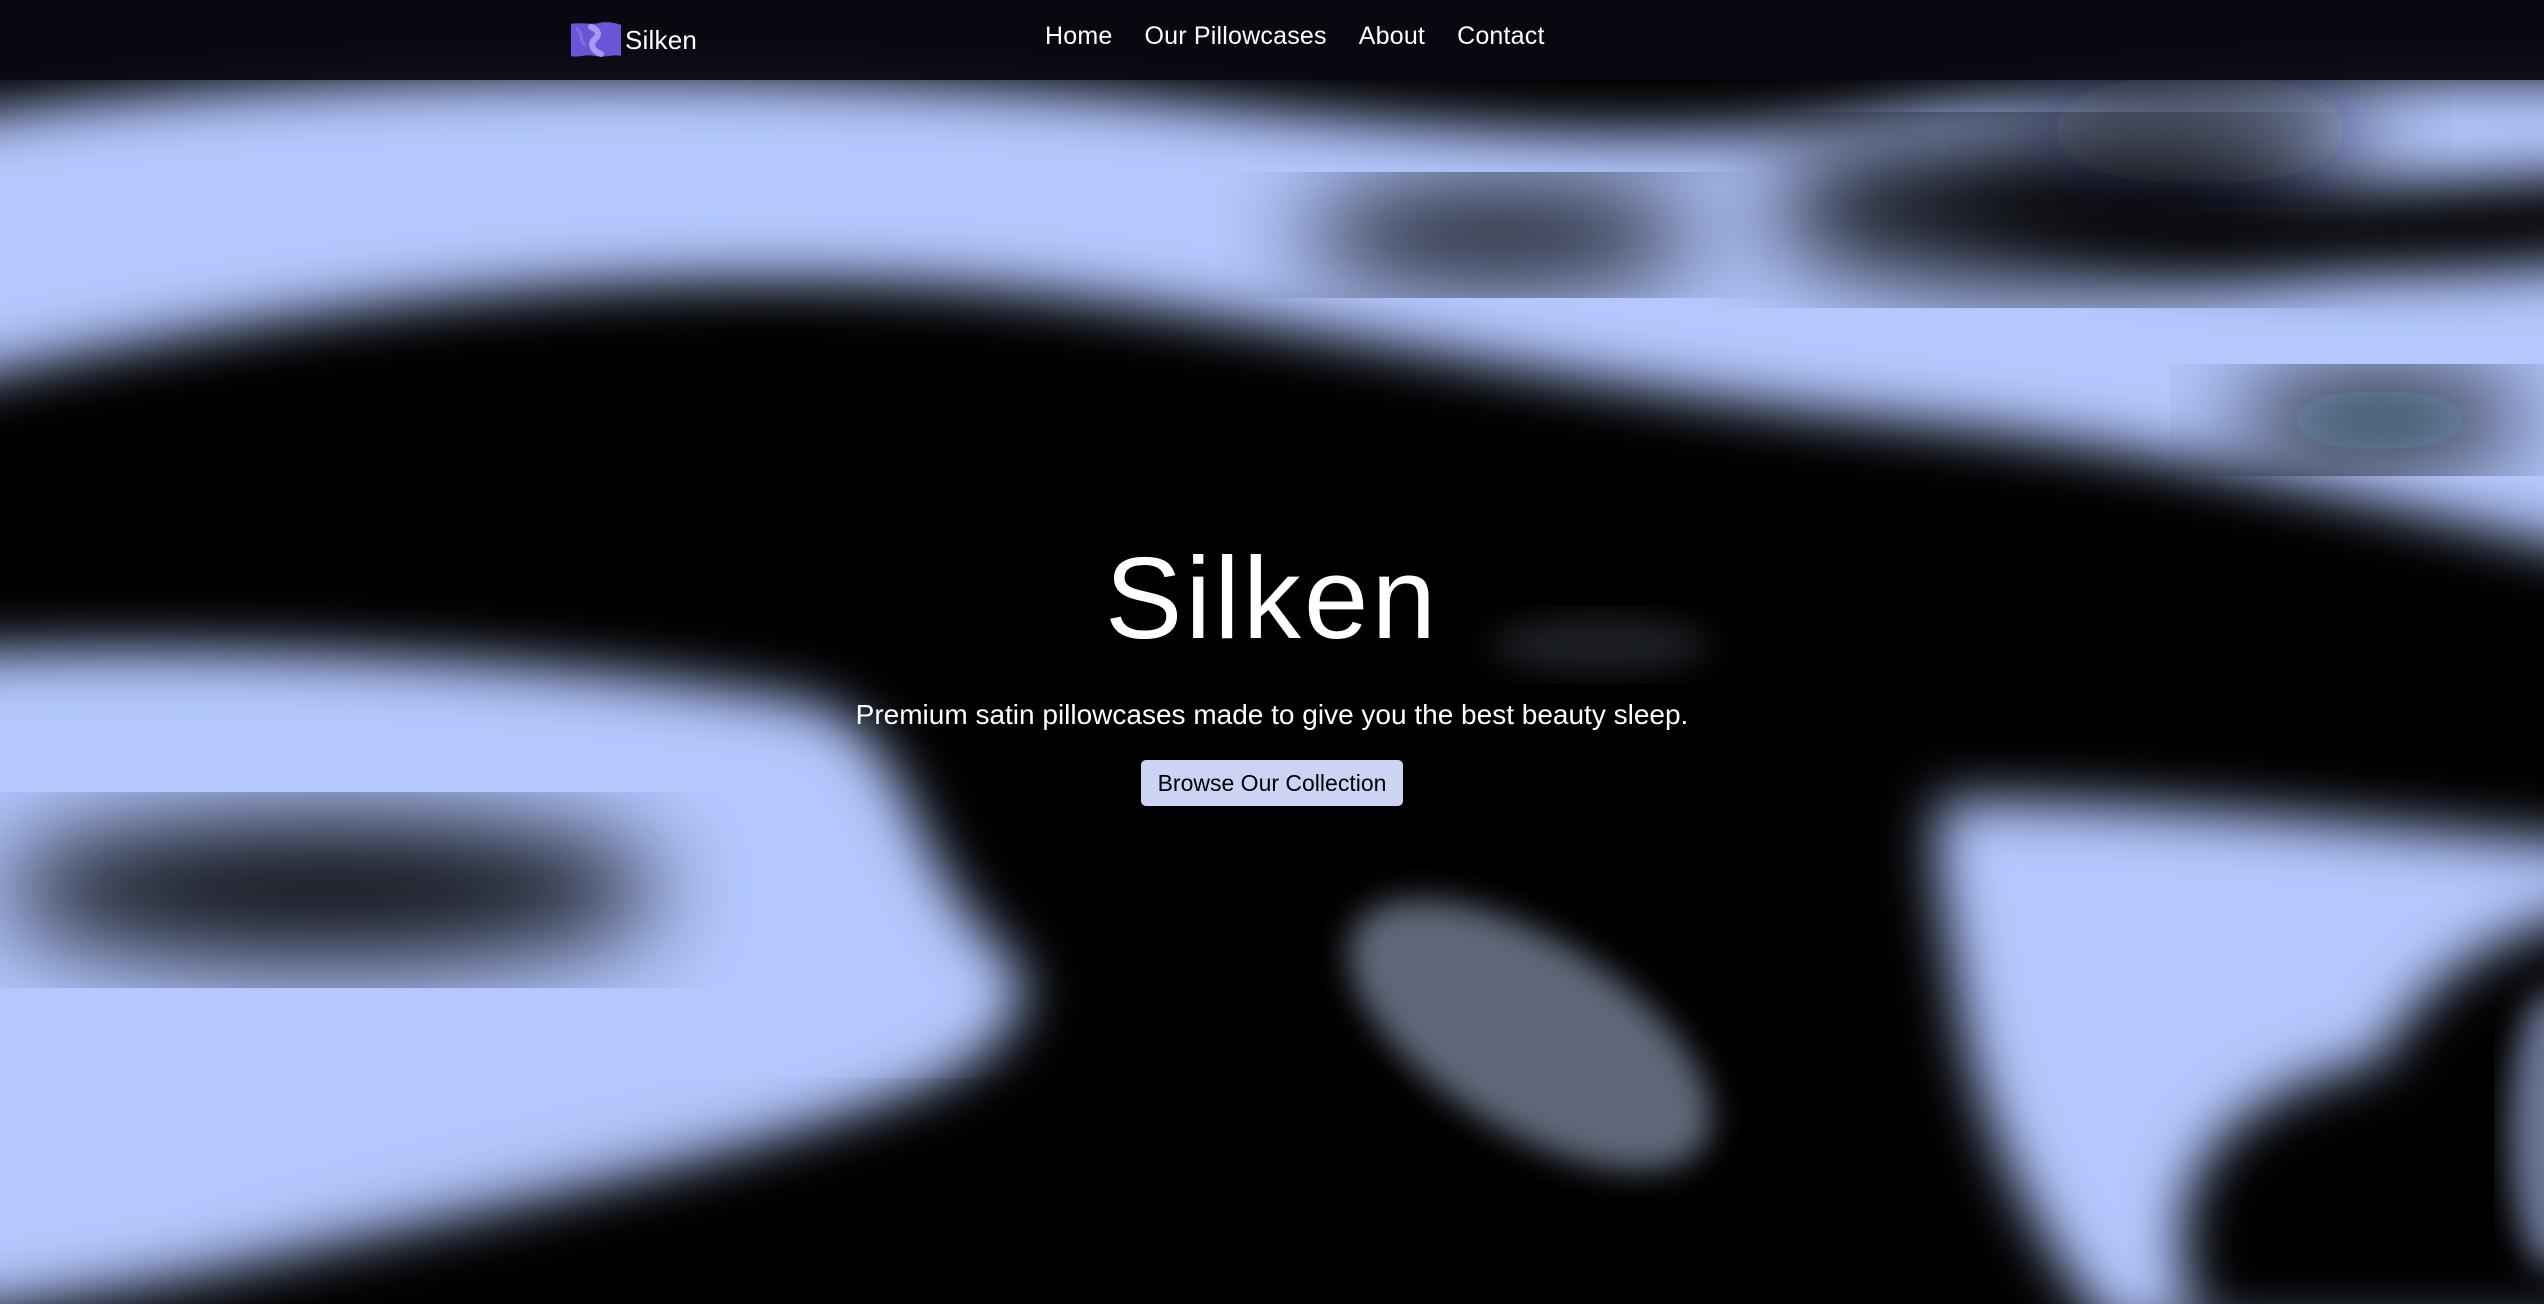  I want to click on nav-link-our-pillowcases: Our Pillowcases, so click(1236, 36).